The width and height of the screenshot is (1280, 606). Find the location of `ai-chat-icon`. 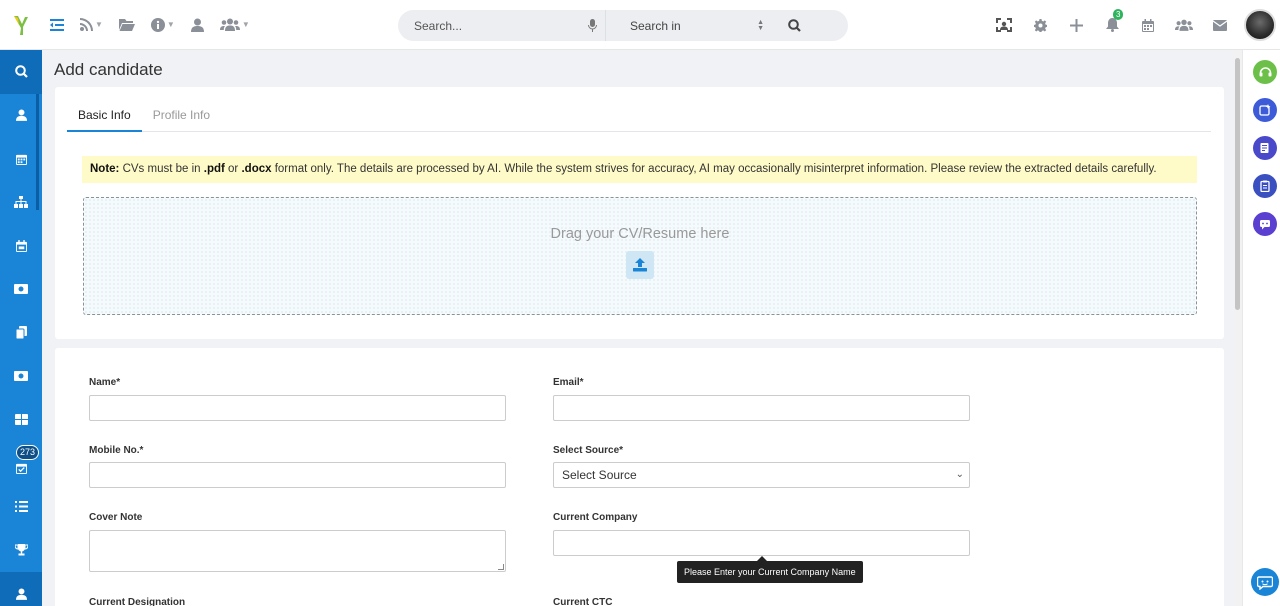

ai-chat-icon is located at coordinates (1265, 224).